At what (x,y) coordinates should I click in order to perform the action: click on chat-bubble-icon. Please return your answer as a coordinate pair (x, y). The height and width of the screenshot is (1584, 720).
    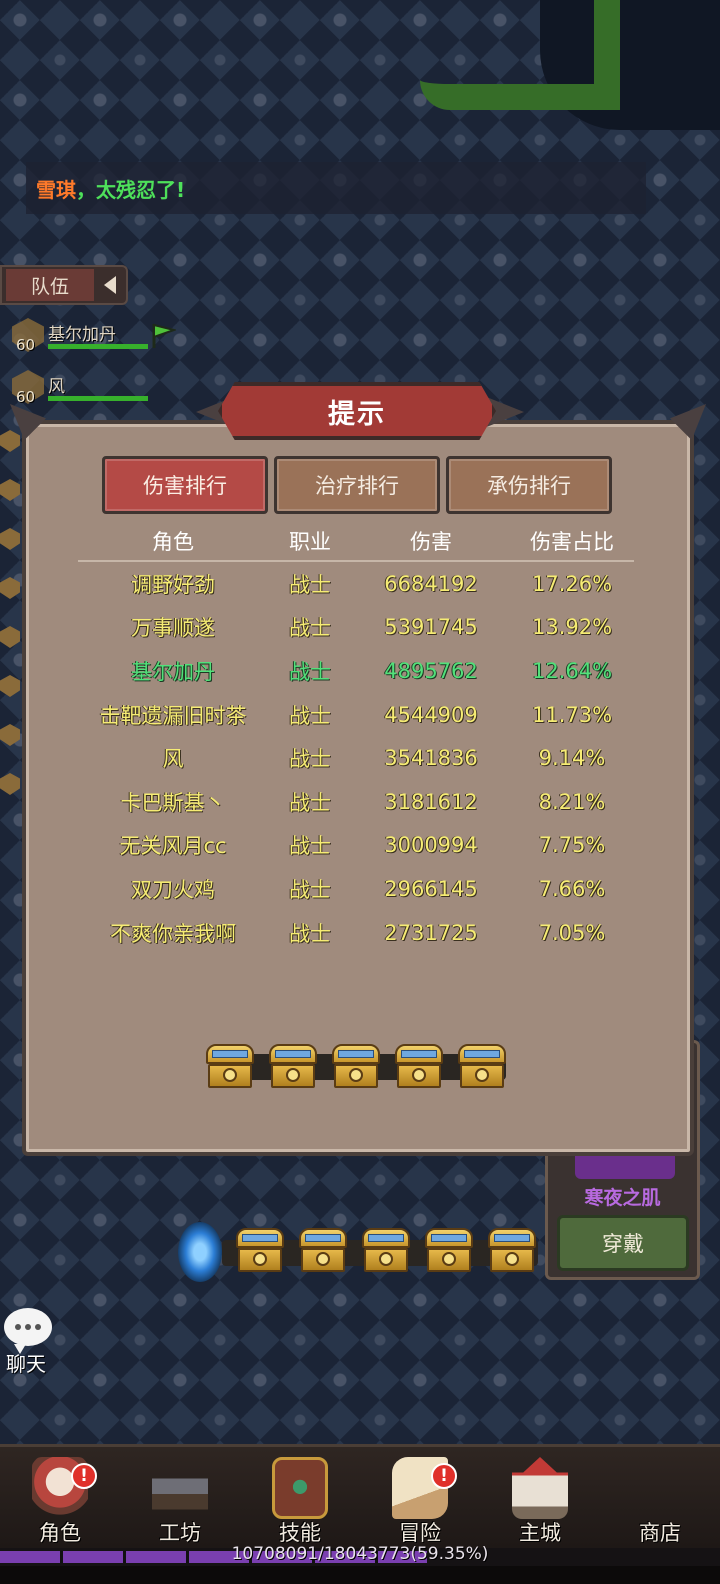
    Looking at the image, I should click on (28, 1331).